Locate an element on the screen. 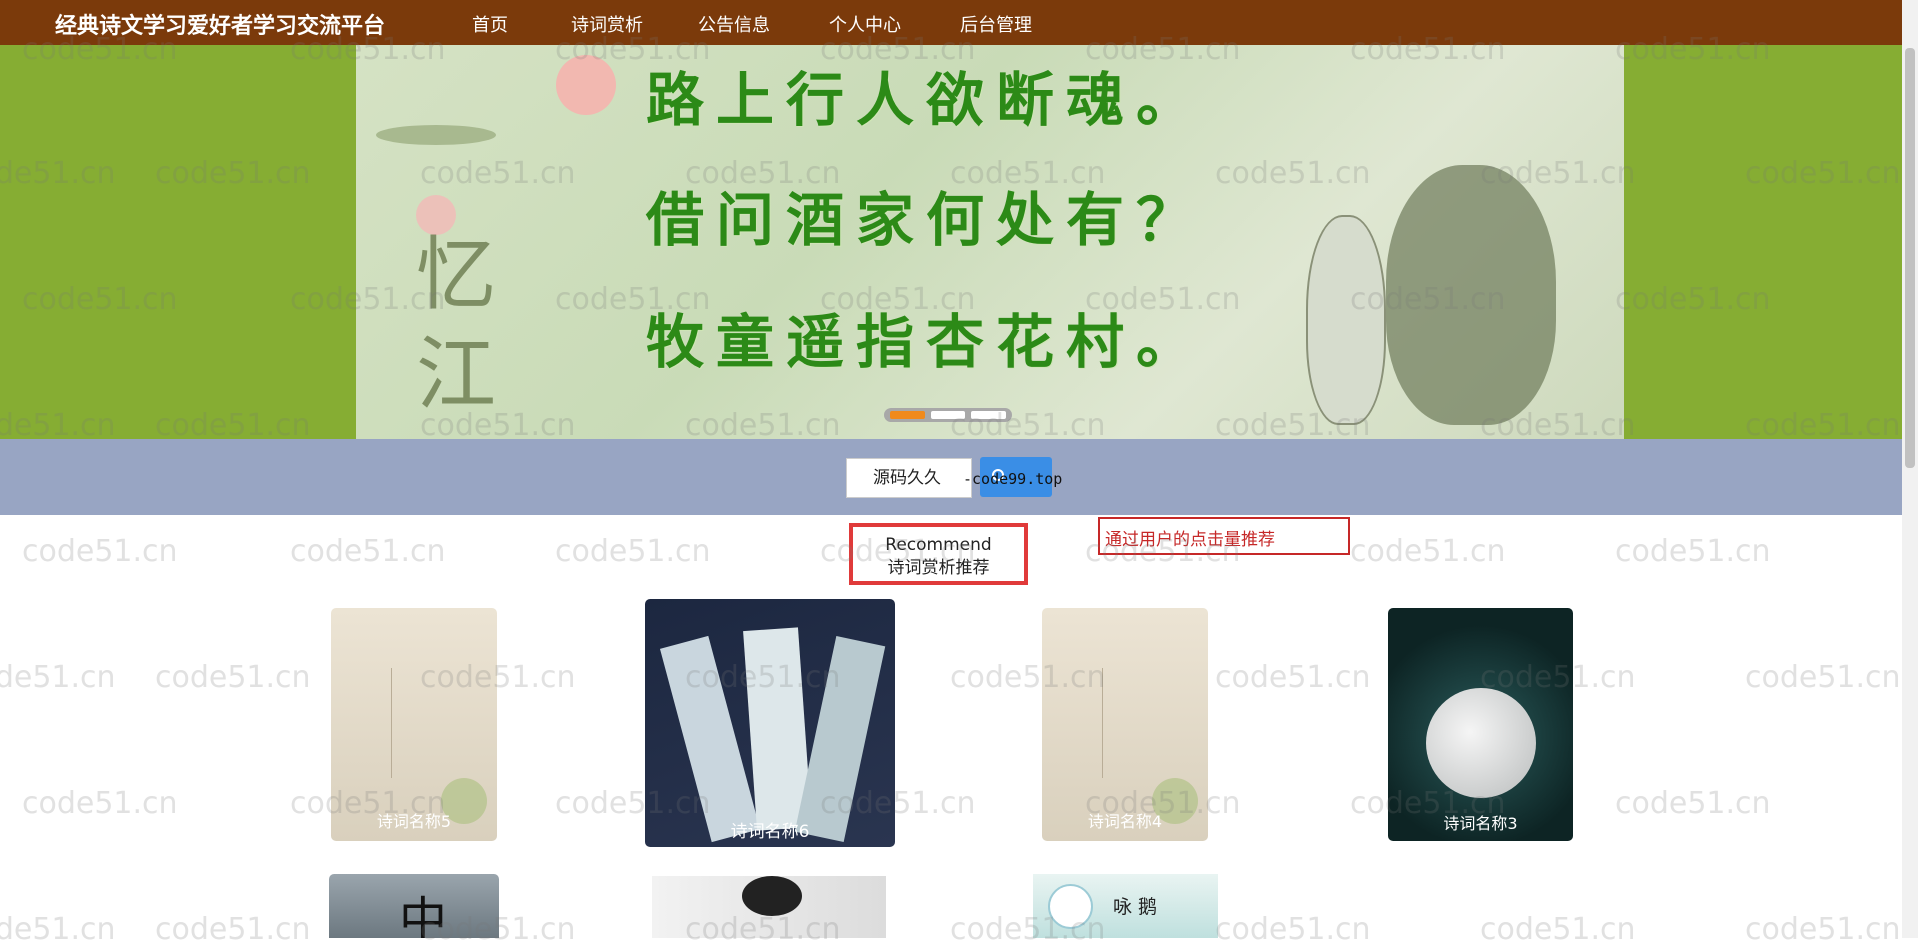 The width and height of the screenshot is (1918, 947). top-nav-bar: 经典诗文学习爱好者学习交流平台 首页 诗词赏析 公告信息 个人中心 后台管理 is located at coordinates (951, 22).